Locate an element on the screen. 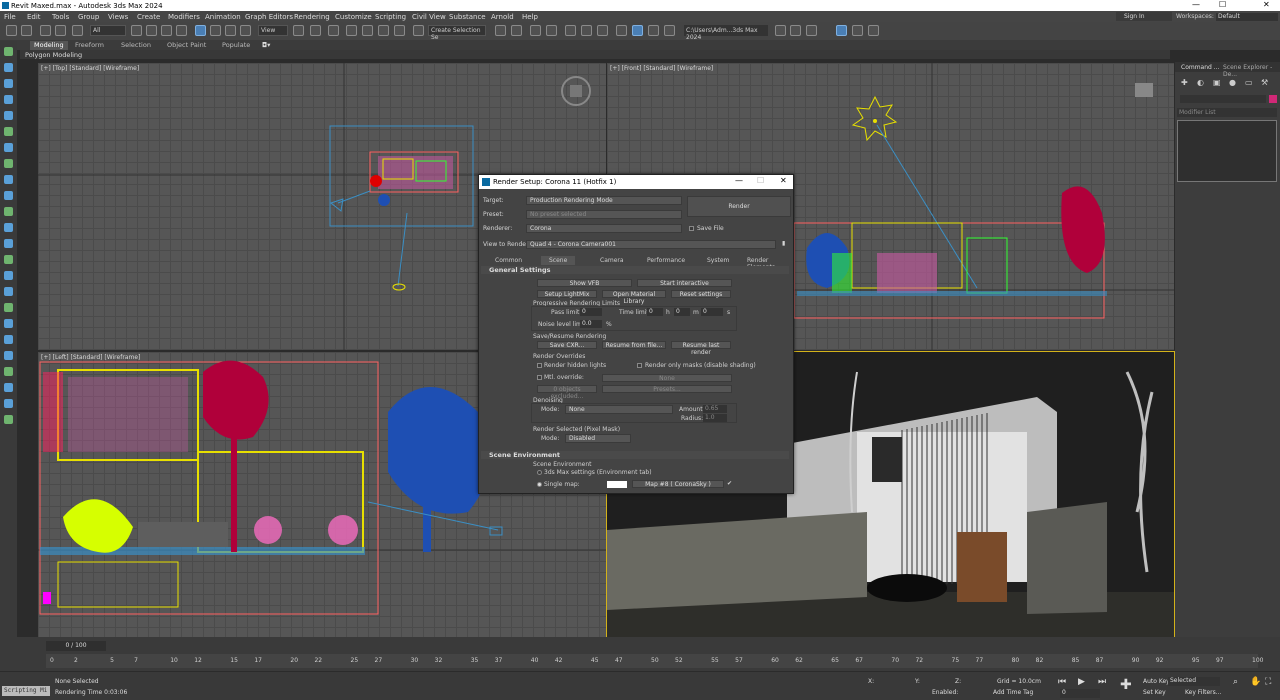 This screenshot has height=700, width=1280. named-selection-dropdown: Create Selection Se is located at coordinates (457, 33).